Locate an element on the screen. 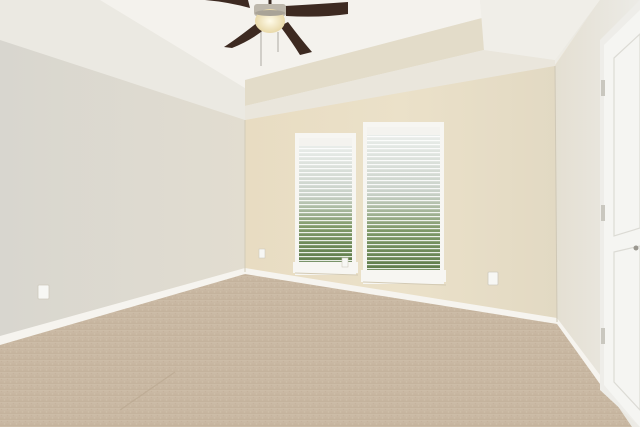 The width and height of the screenshot is (640, 427). door-knob is located at coordinates (636, 248).